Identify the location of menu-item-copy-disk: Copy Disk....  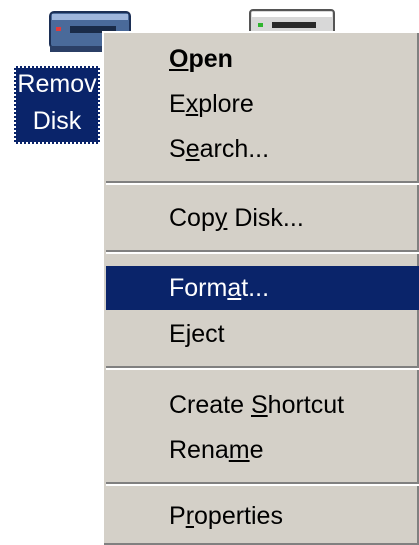
(262, 218).